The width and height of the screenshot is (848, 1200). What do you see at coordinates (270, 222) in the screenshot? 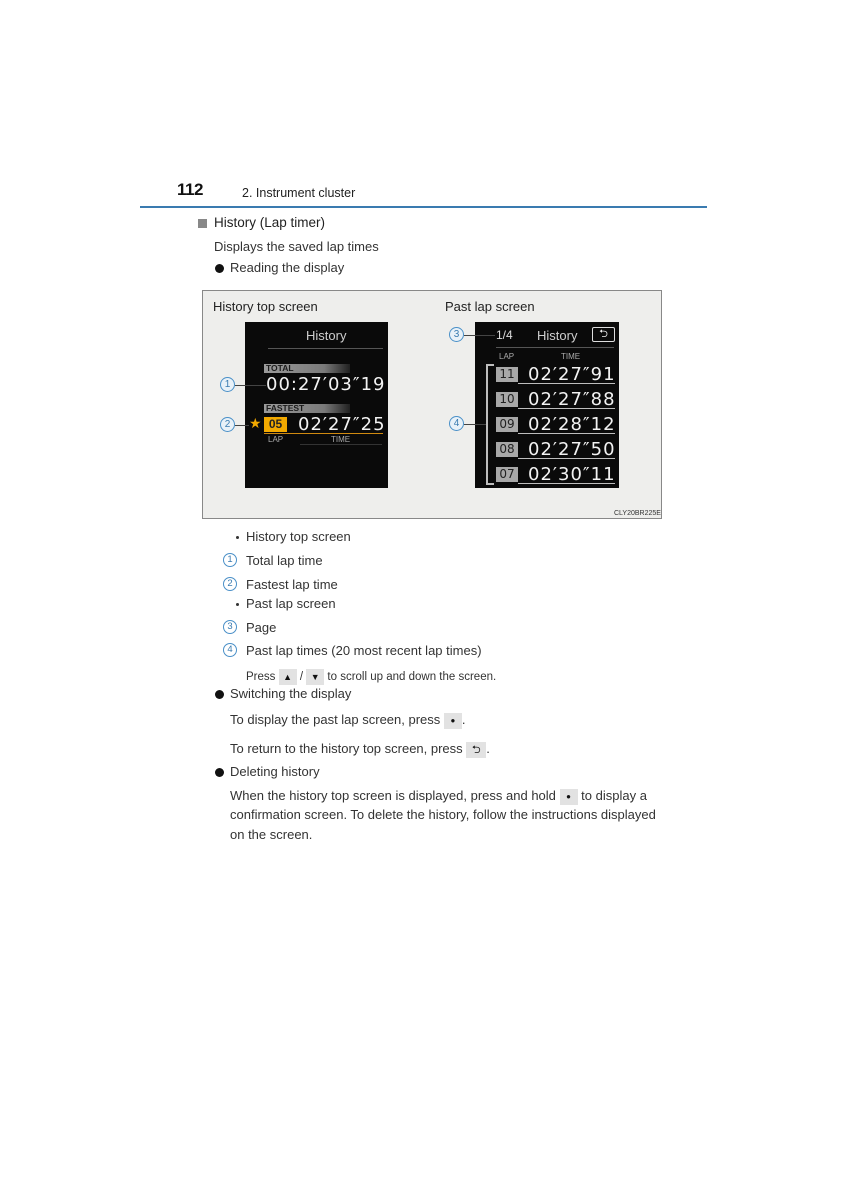
I see `section-title: History (Lap timer)` at bounding box center [270, 222].